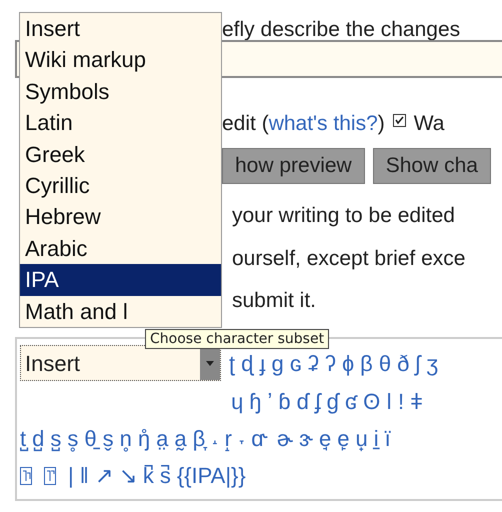 The image size is (502, 512). Describe the element at coordinates (215, 438) in the screenshot. I see `character-link: ˔` at that location.